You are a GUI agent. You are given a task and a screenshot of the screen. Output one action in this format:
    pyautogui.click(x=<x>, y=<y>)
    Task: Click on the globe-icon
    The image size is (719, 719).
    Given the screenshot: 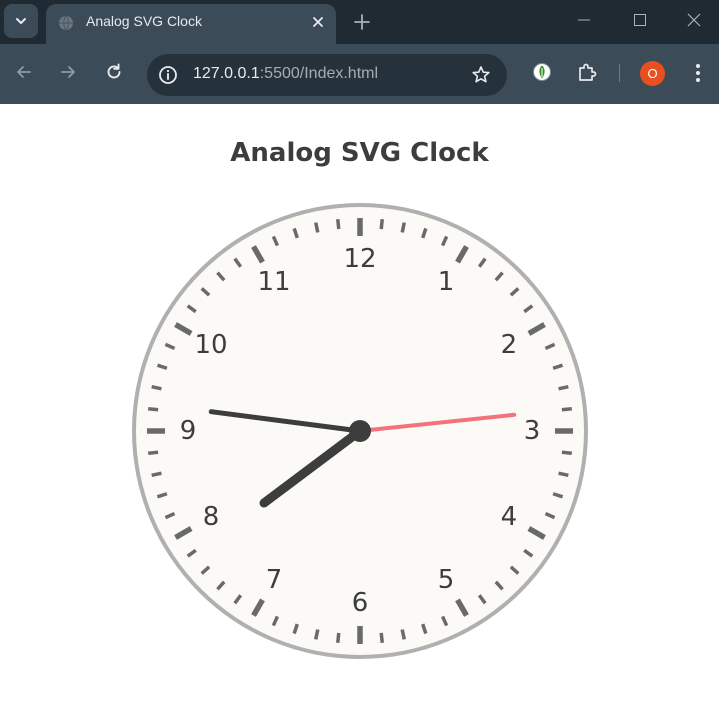 What is the action you would take?
    pyautogui.click(x=66, y=23)
    